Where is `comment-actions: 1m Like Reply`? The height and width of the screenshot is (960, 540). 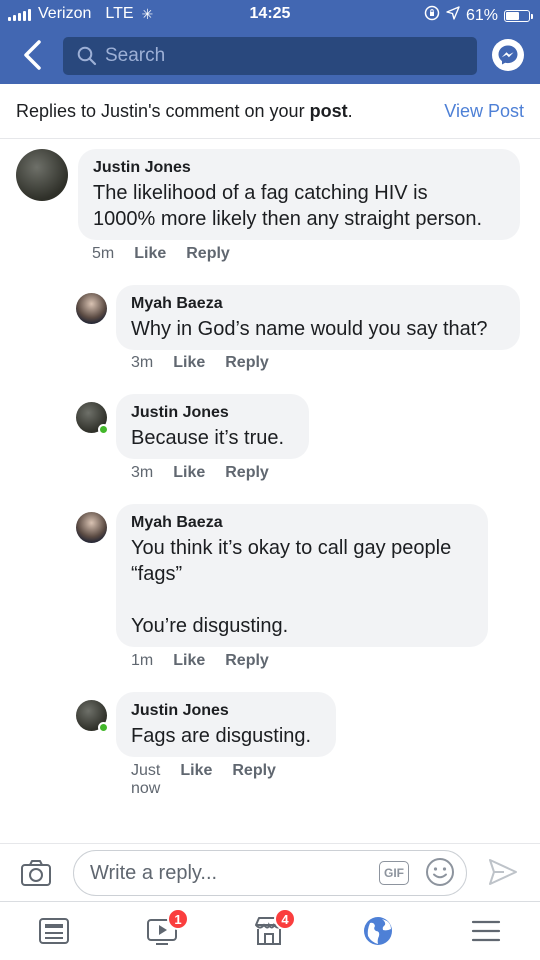
comment-actions: 1m Like Reply is located at coordinates (200, 661).